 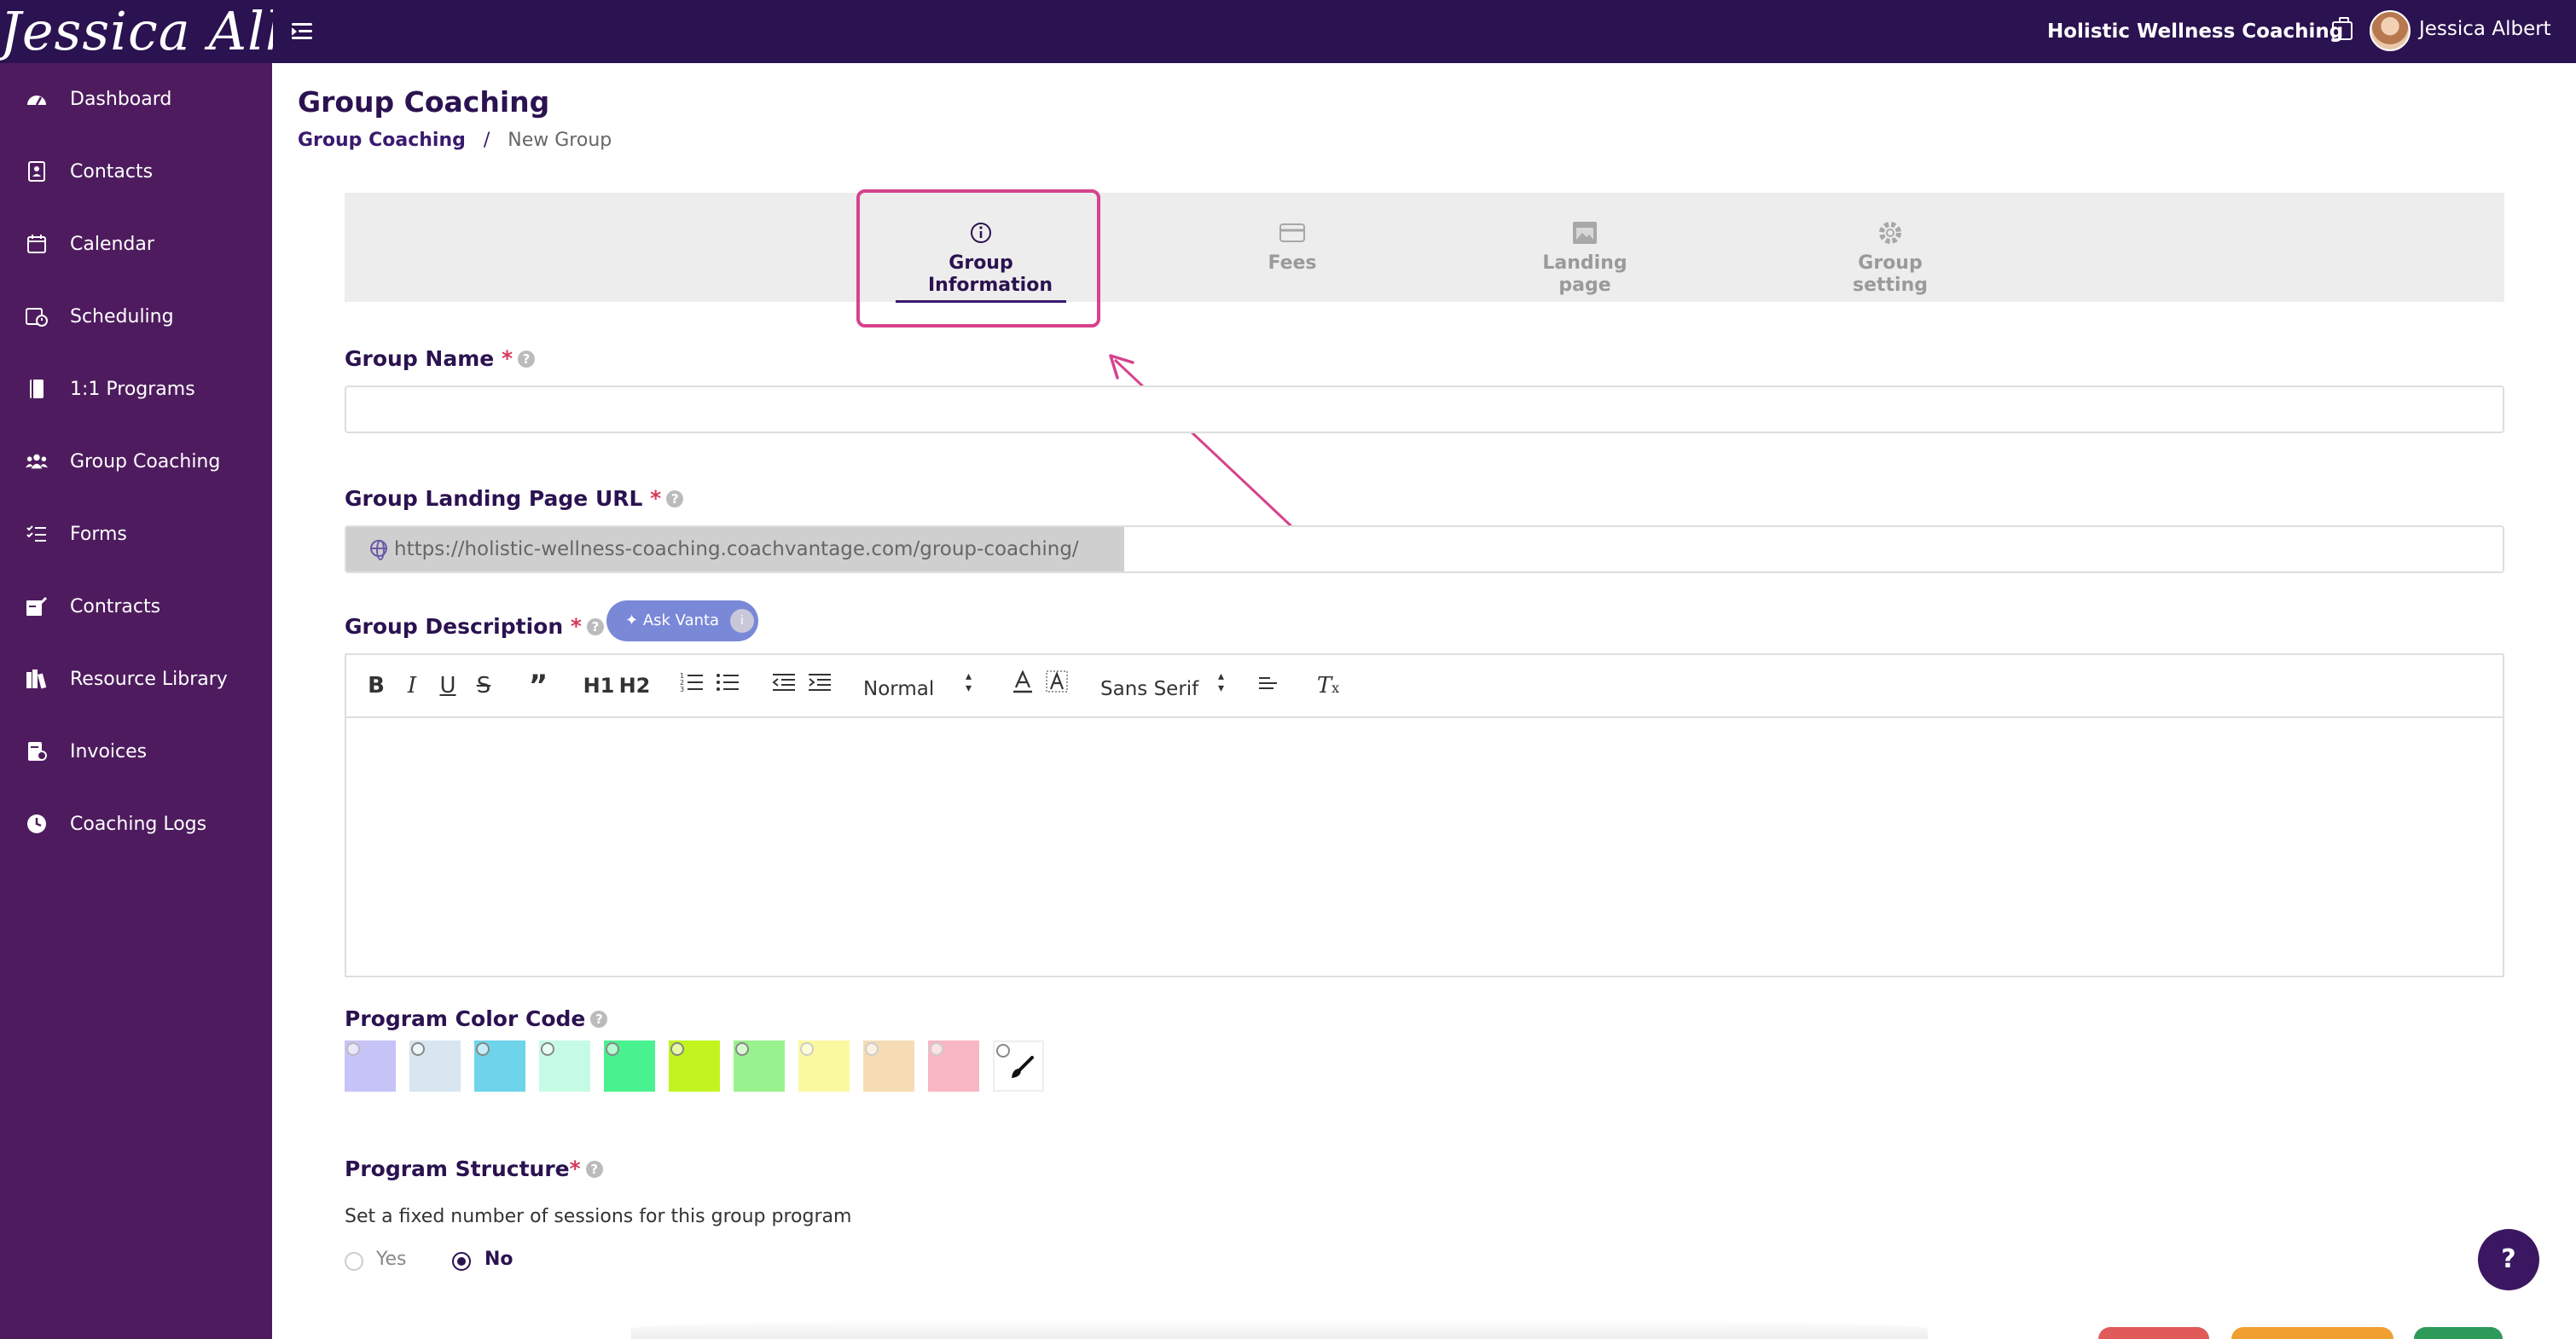 What do you see at coordinates (424, 102) in the screenshot?
I see `page-title: Group Coaching` at bounding box center [424, 102].